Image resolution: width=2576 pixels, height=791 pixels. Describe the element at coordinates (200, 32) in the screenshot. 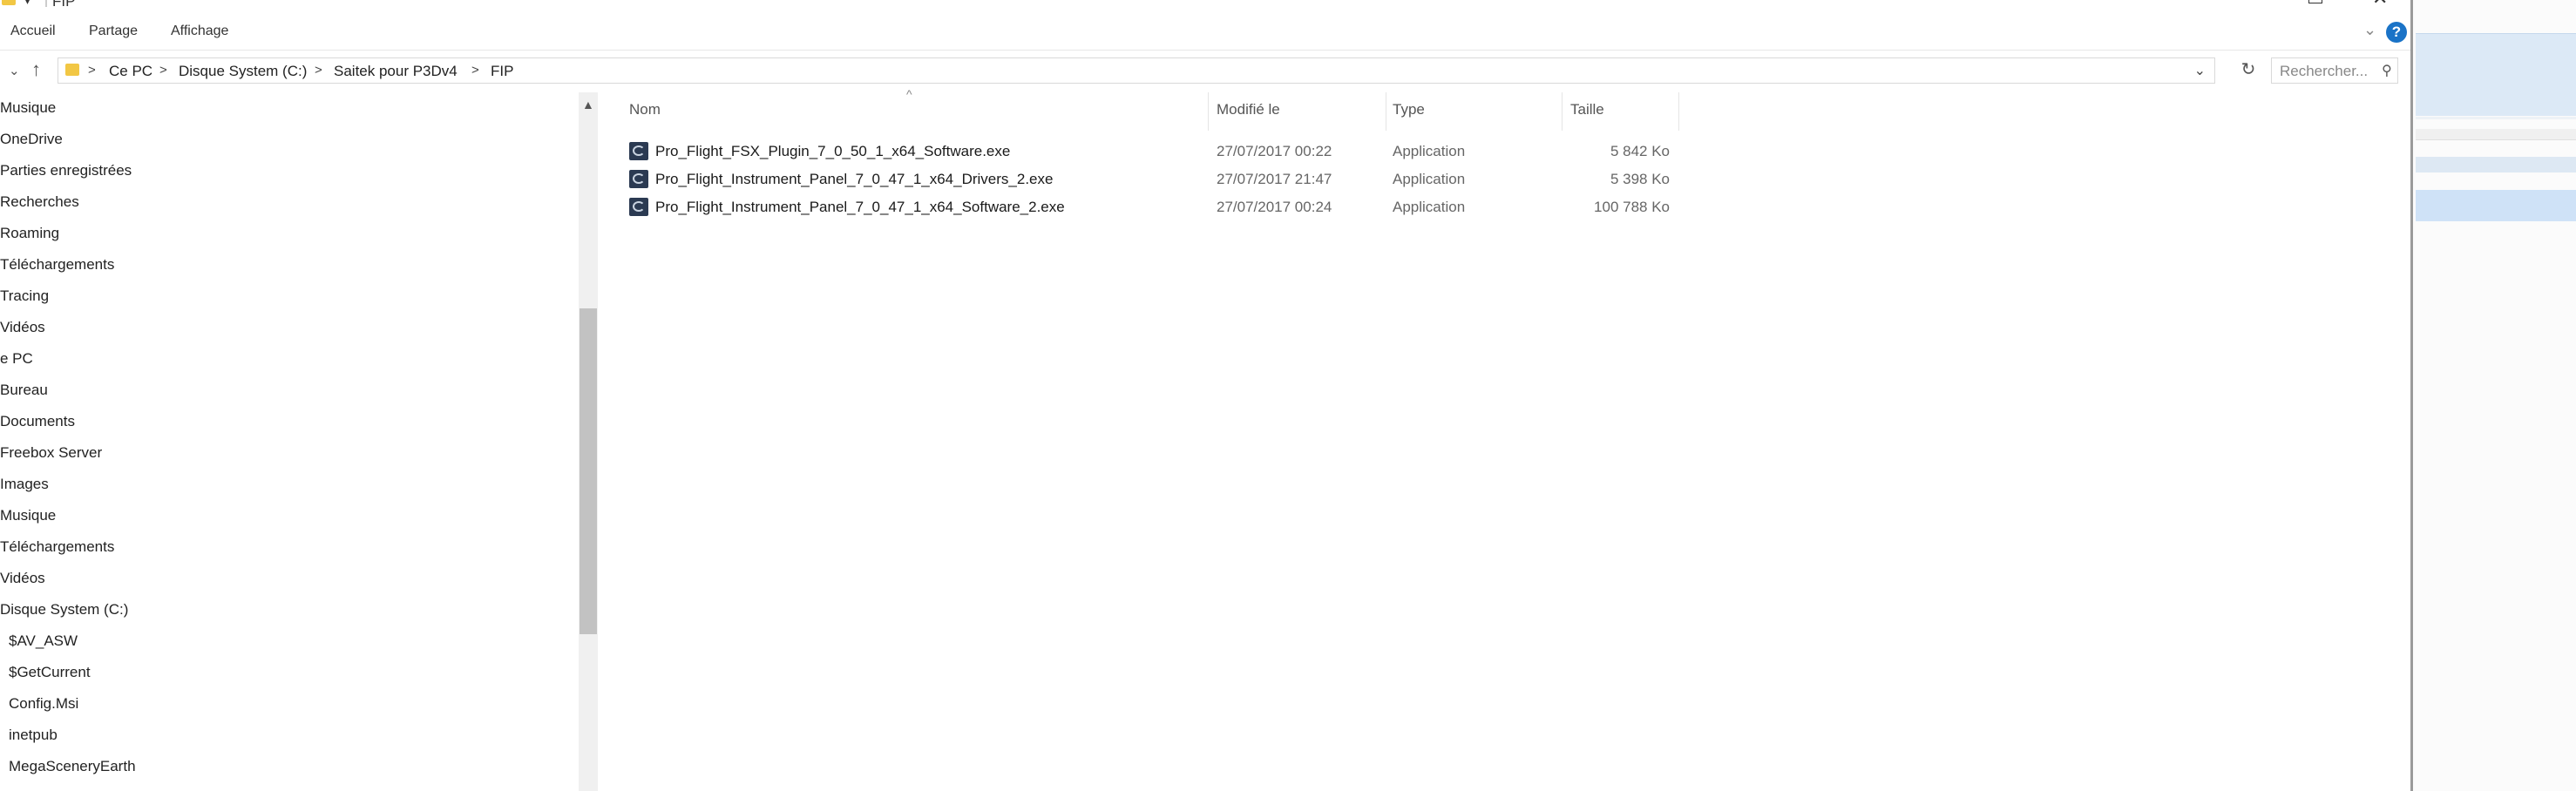

I see `tab-affichage: Affichage` at that location.